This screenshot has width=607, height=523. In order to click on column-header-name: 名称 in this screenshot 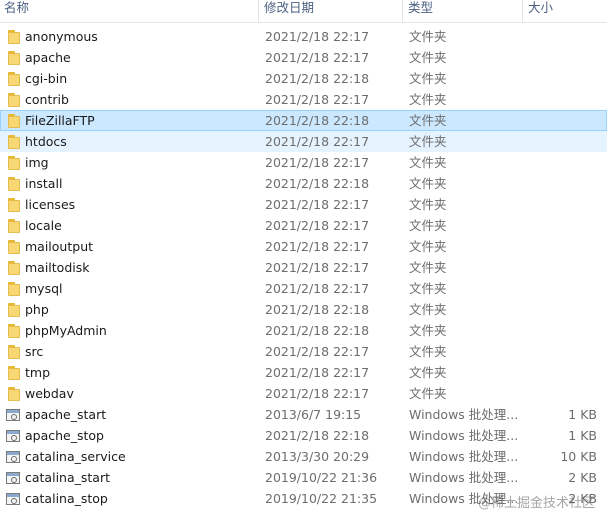, I will do `click(129, 11)`.